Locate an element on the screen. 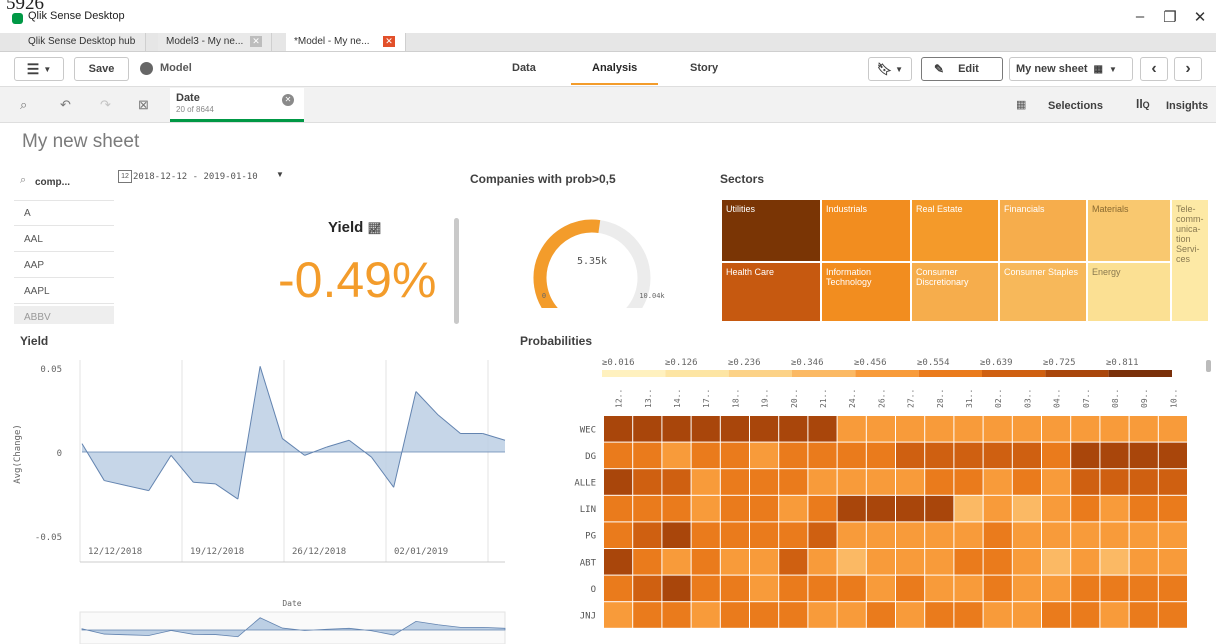 This screenshot has height=644, width=1216. insights-button: Insights is located at coordinates (1187, 106).